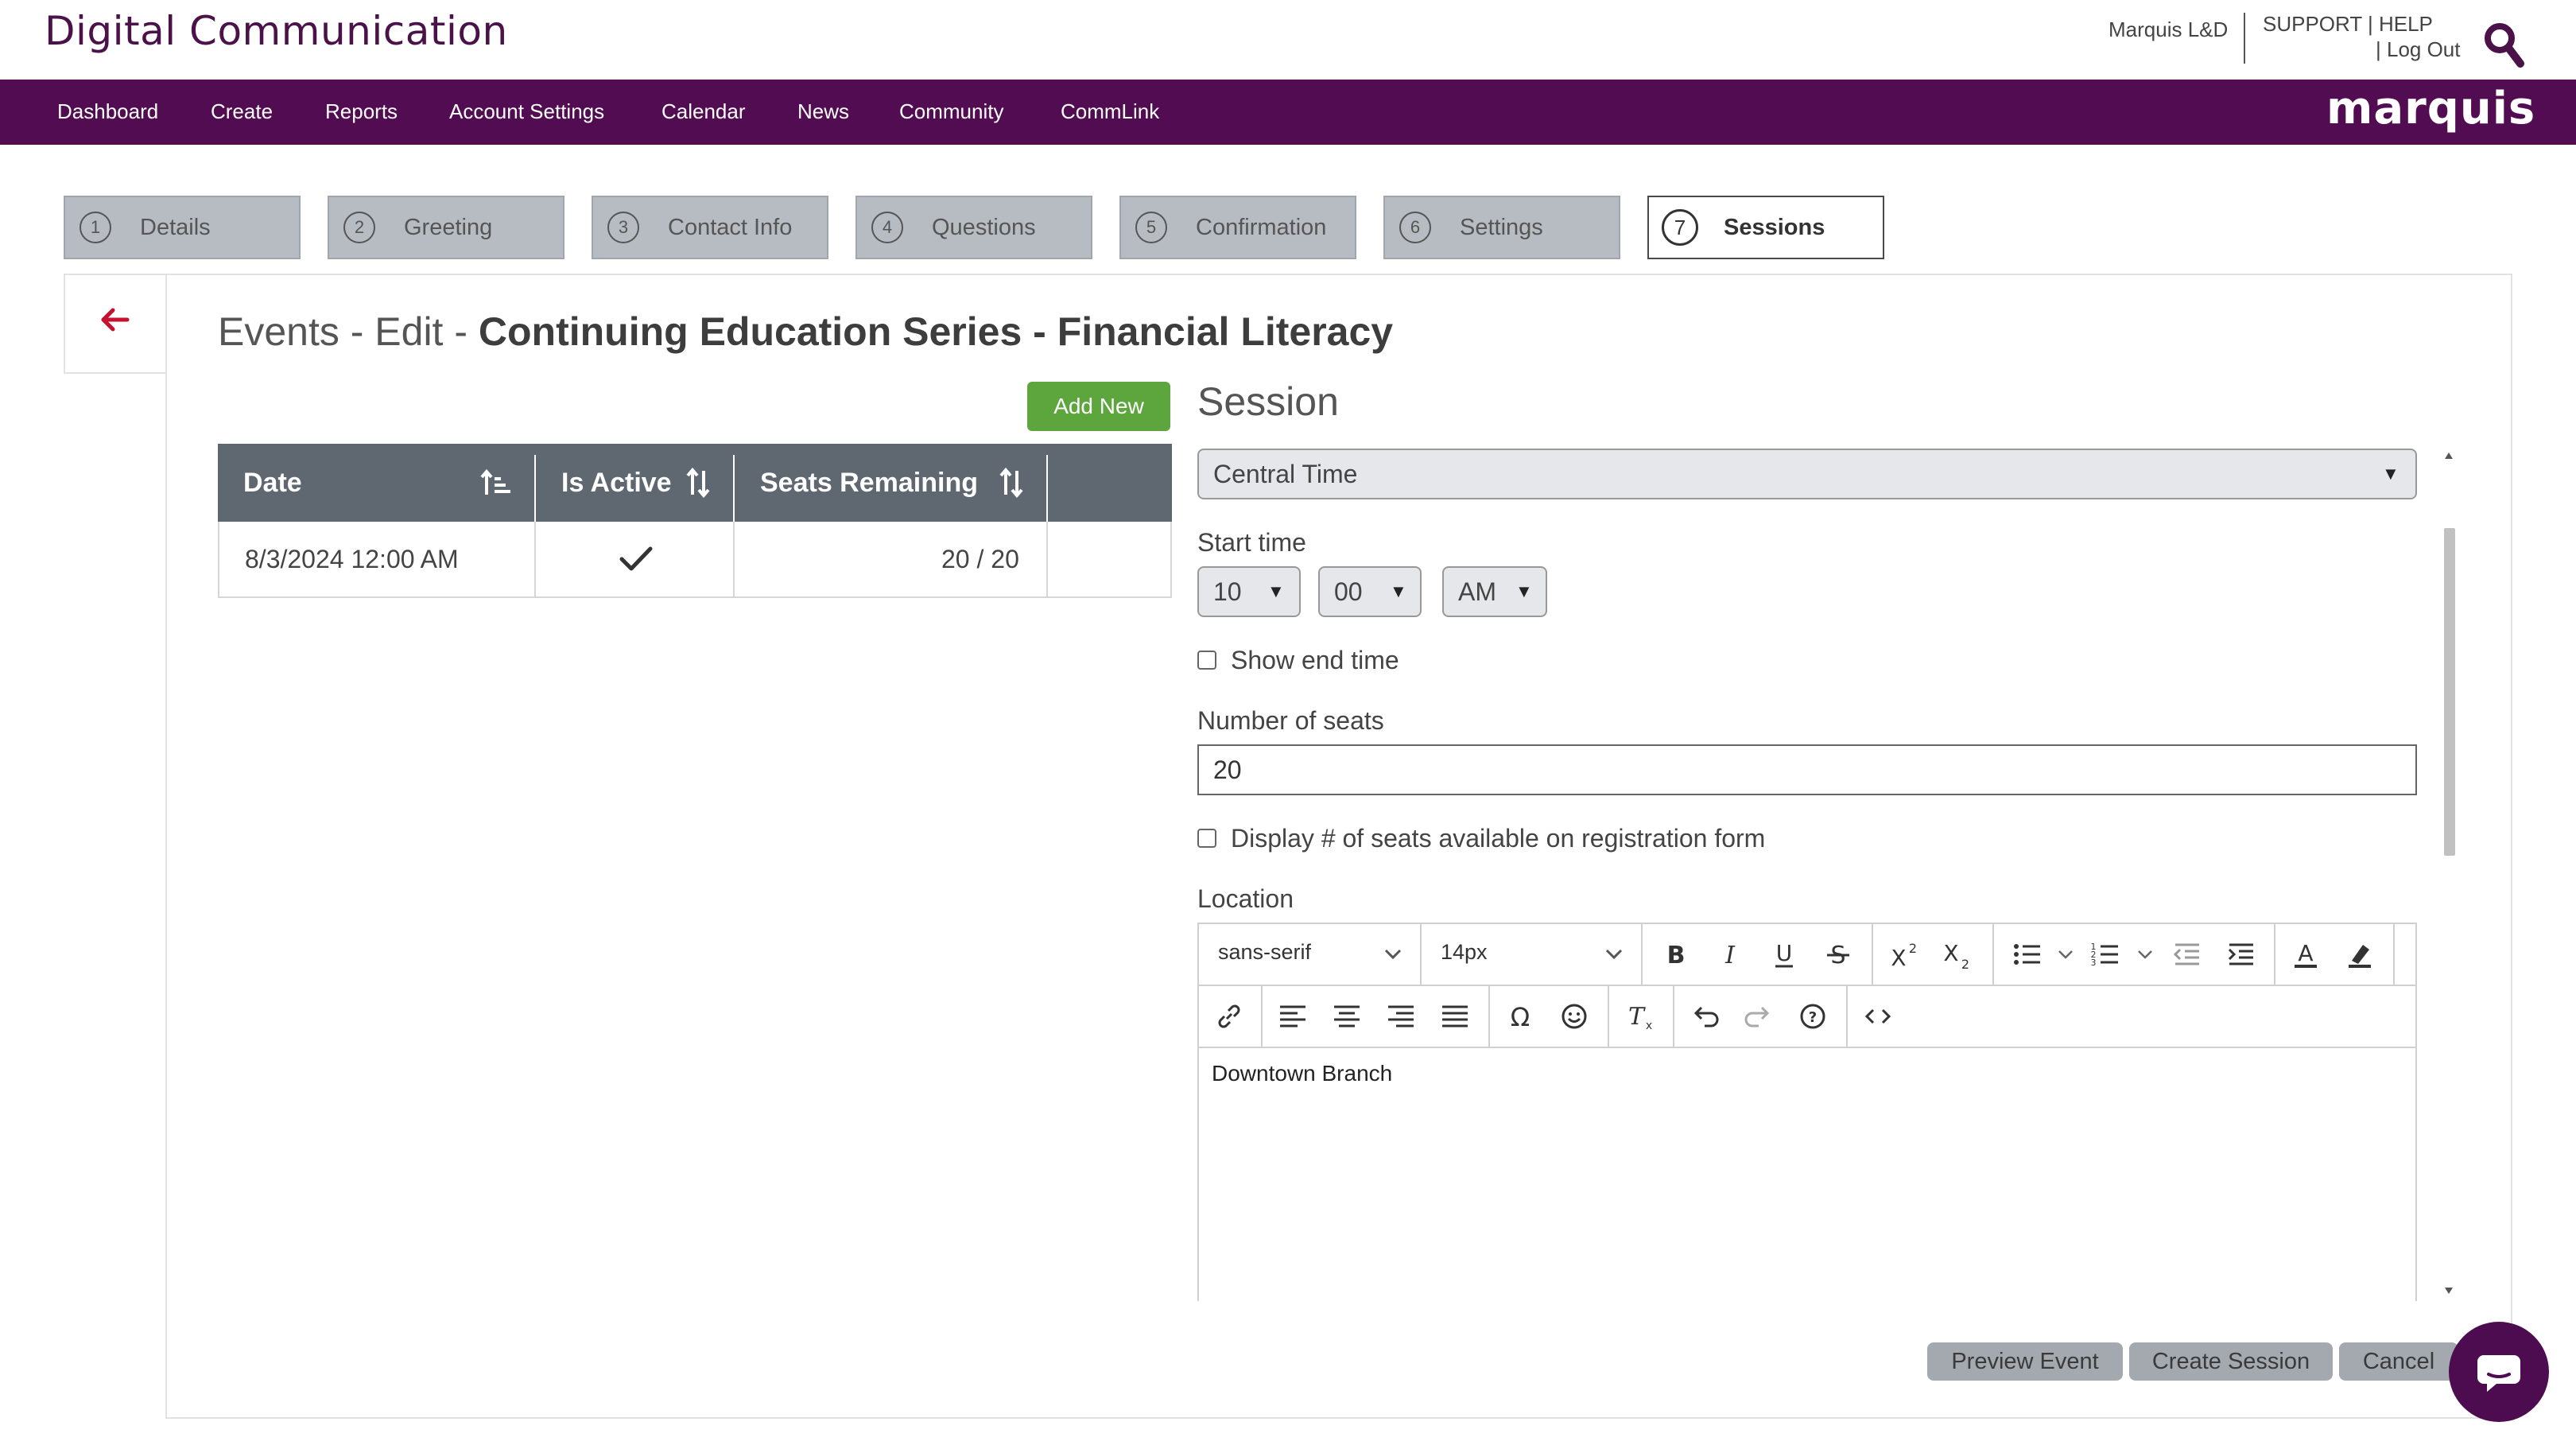 The height and width of the screenshot is (1449, 2576). I want to click on nav-reports: Reports, so click(362, 112).